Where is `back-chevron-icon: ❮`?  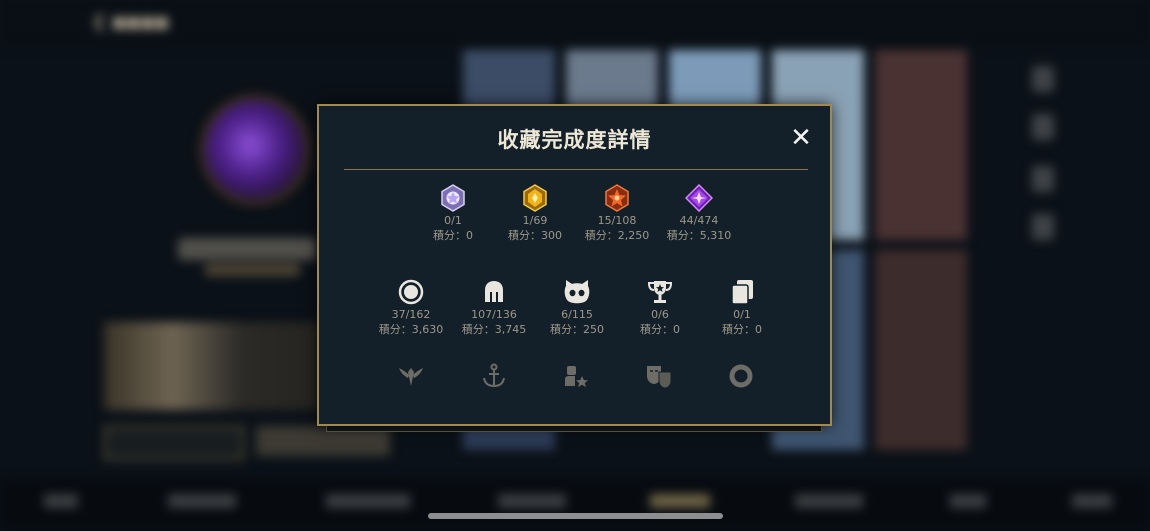 back-chevron-icon: ❮ is located at coordinates (99, 22).